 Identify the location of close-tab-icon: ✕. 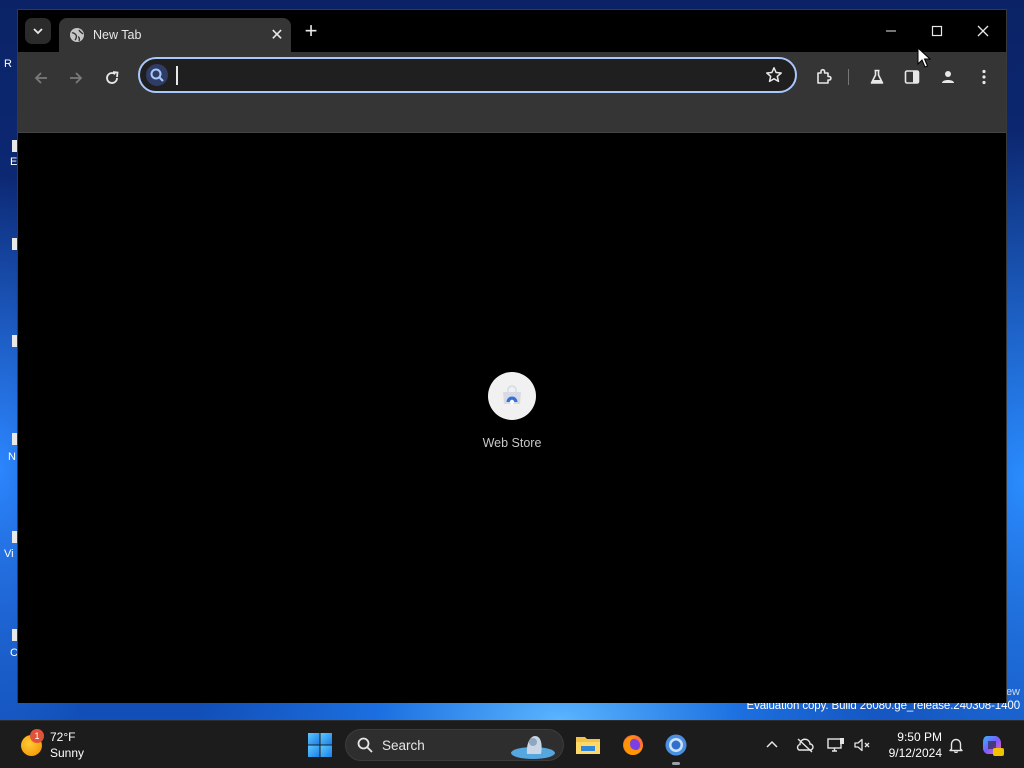
(277, 35).